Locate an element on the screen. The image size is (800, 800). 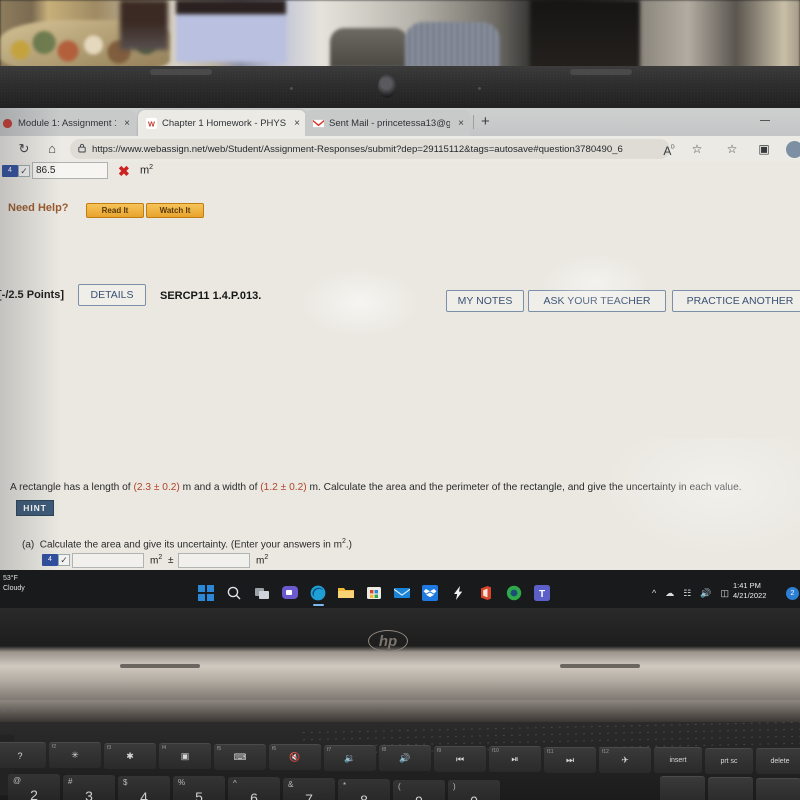
part-a-uncertainty-input is located at coordinates (214, 560).